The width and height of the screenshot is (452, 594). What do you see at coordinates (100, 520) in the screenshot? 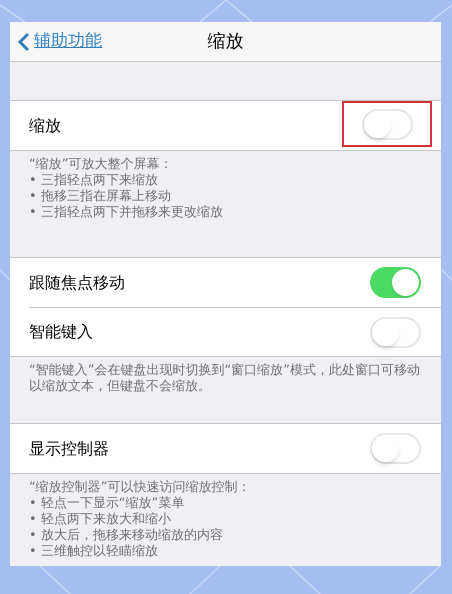
I see `footer-text: • 轻点两下来放大和缩小` at bounding box center [100, 520].